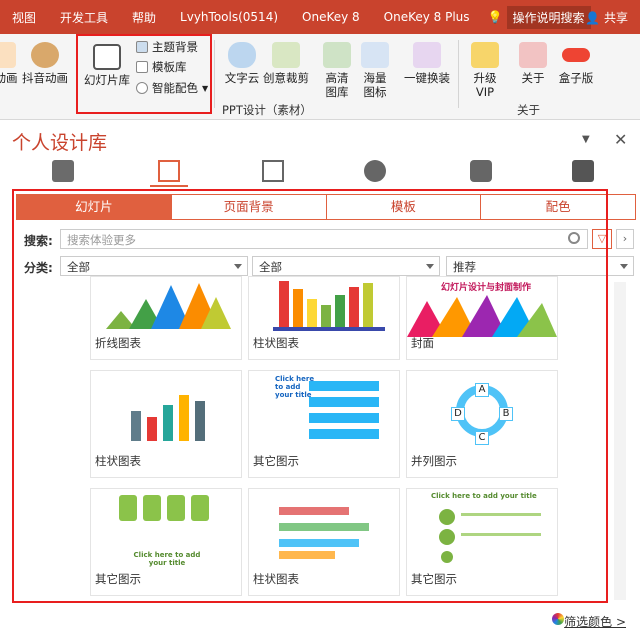 This screenshot has height=634, width=640. Describe the element at coordinates (576, 63) in the screenshot. I see `boxed-version-button: 盒子版` at that location.